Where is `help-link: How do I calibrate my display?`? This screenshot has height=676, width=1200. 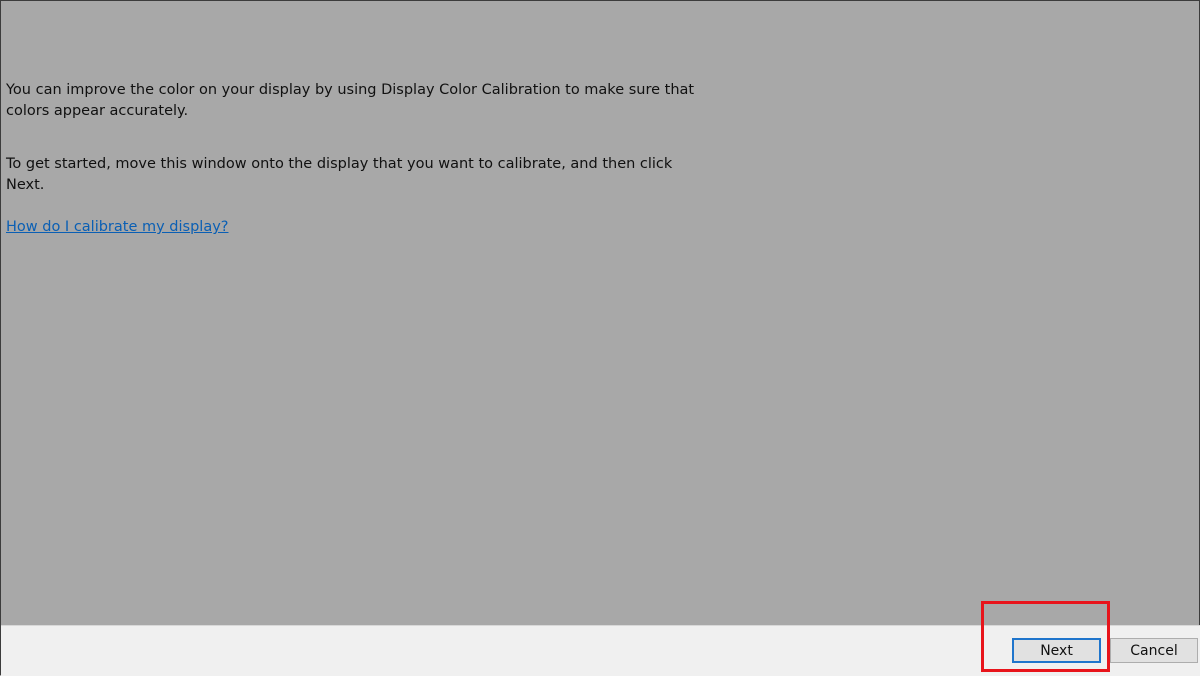 help-link: How do I calibrate my display? is located at coordinates (117, 227).